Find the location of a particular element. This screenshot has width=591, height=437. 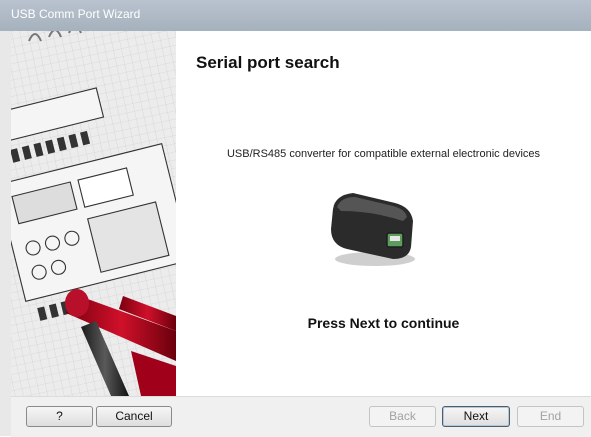

next-button: Next is located at coordinates (476, 416).